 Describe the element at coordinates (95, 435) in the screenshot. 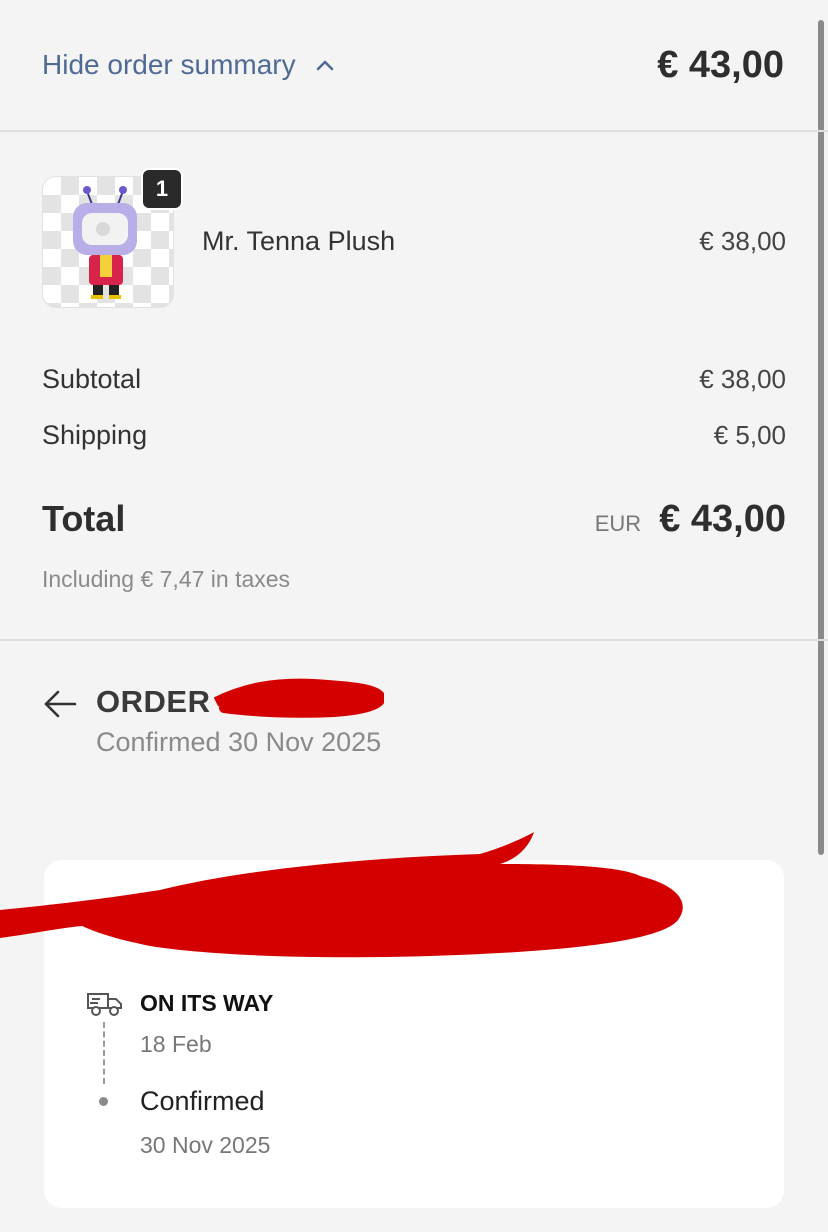

I see `shipping-label: Shipping` at that location.